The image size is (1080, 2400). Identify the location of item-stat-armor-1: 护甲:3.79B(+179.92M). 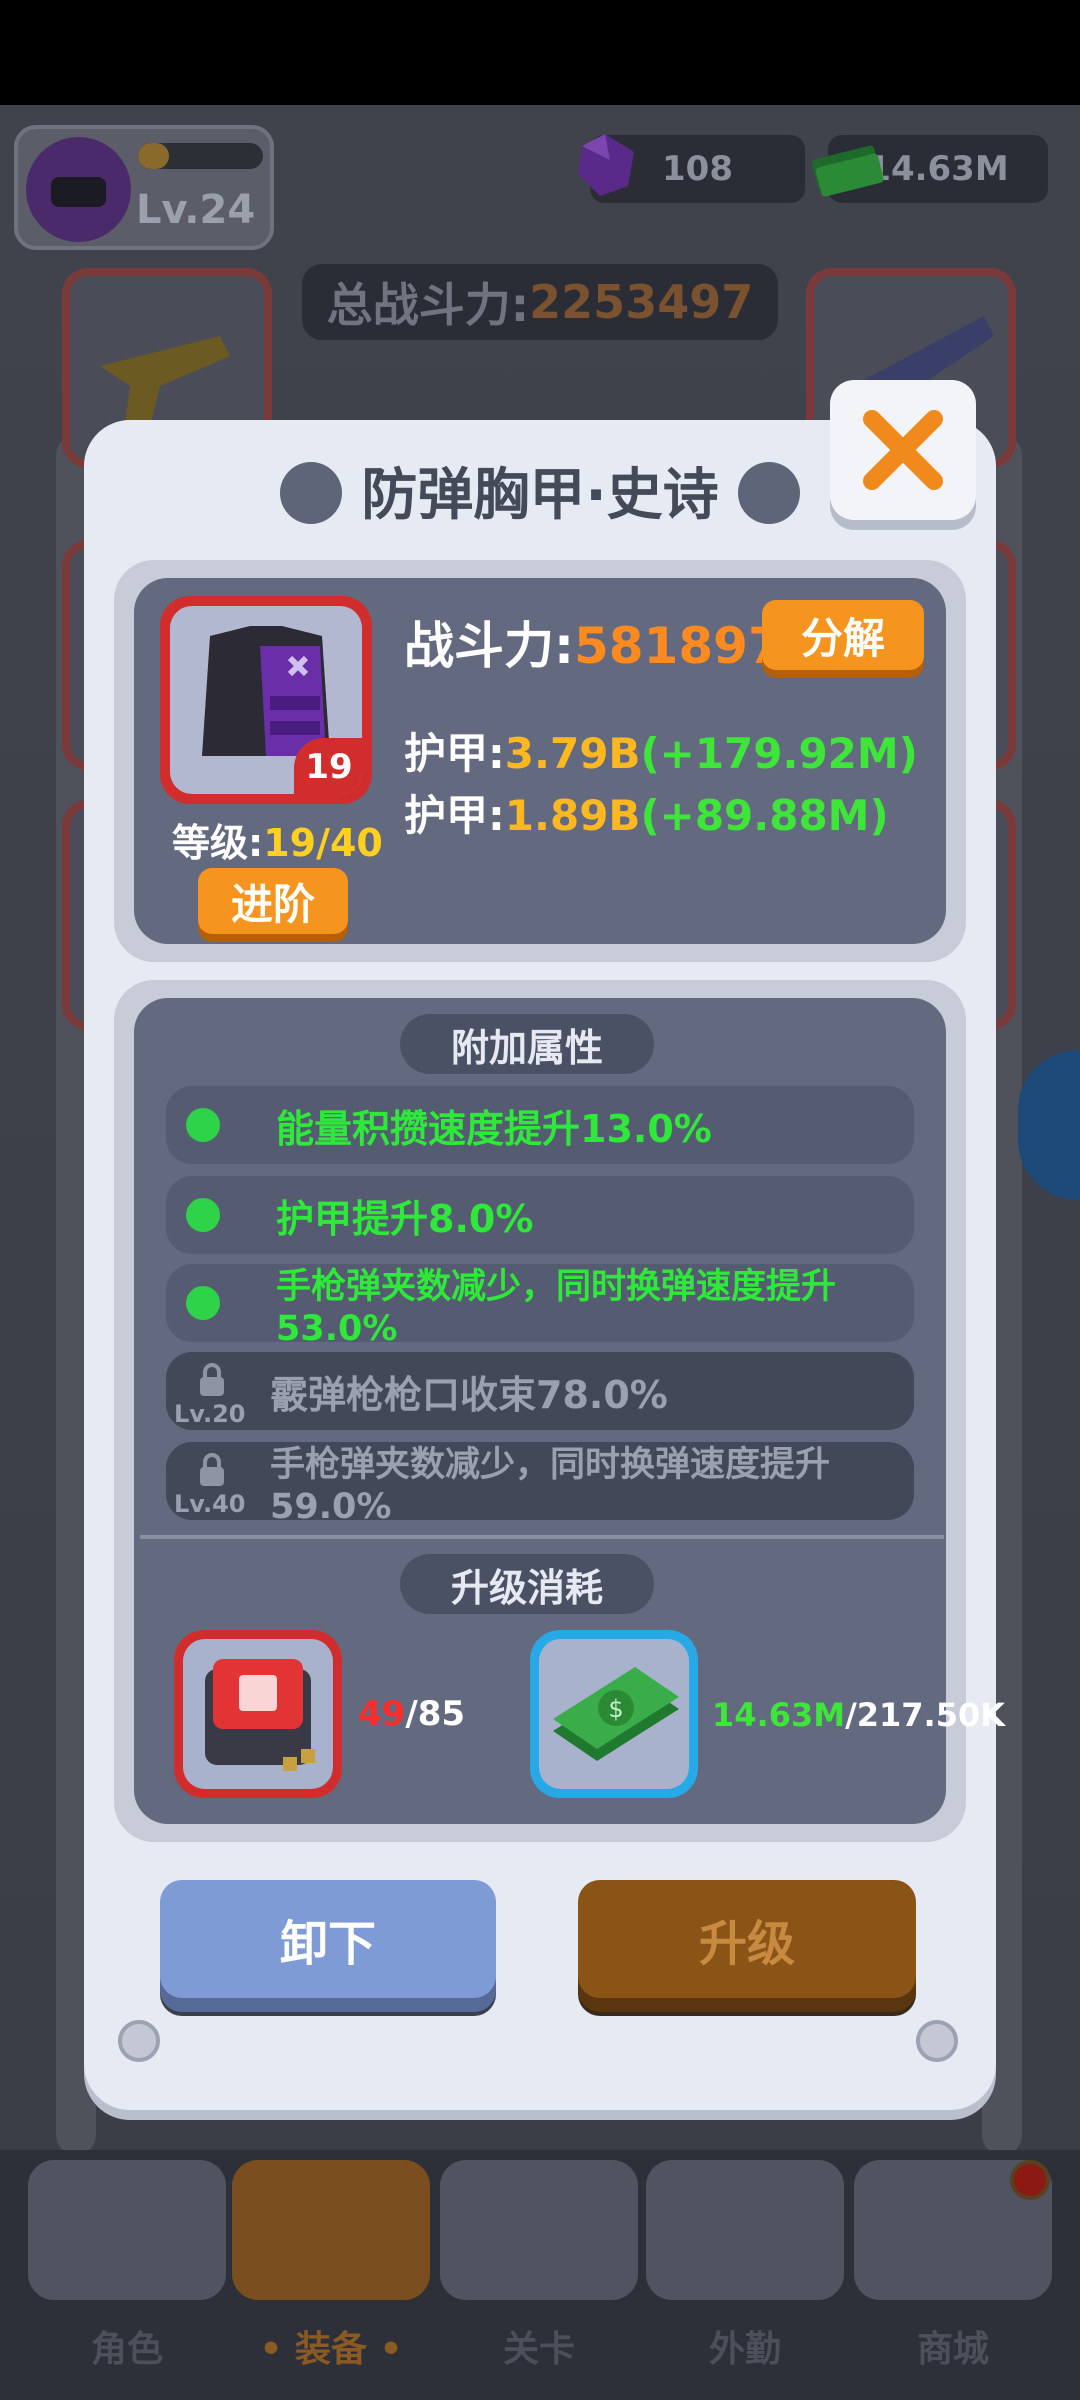
(661, 753).